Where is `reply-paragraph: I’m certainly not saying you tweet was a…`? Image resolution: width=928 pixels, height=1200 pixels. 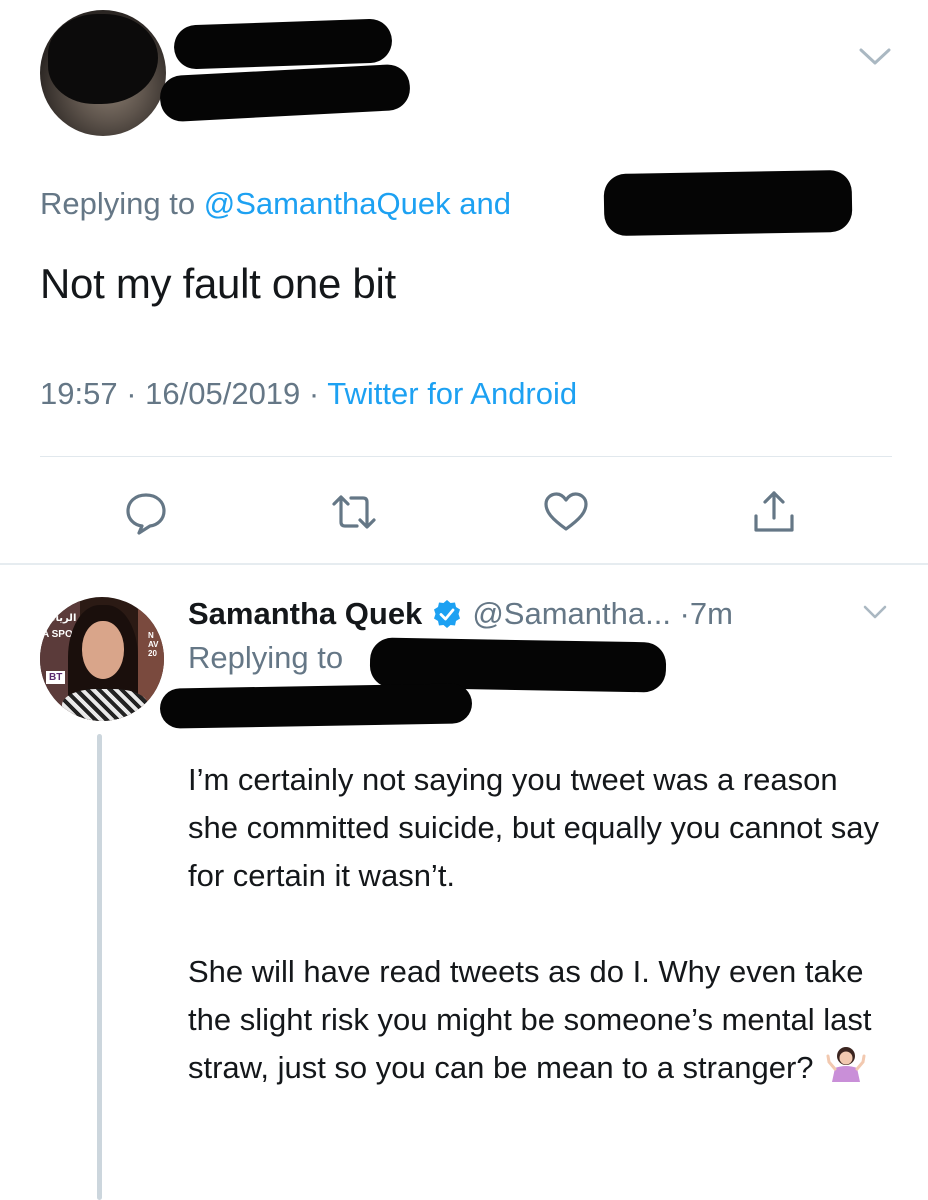
reply-paragraph: I’m certainly not saying you tweet was a… is located at coordinates (533, 827).